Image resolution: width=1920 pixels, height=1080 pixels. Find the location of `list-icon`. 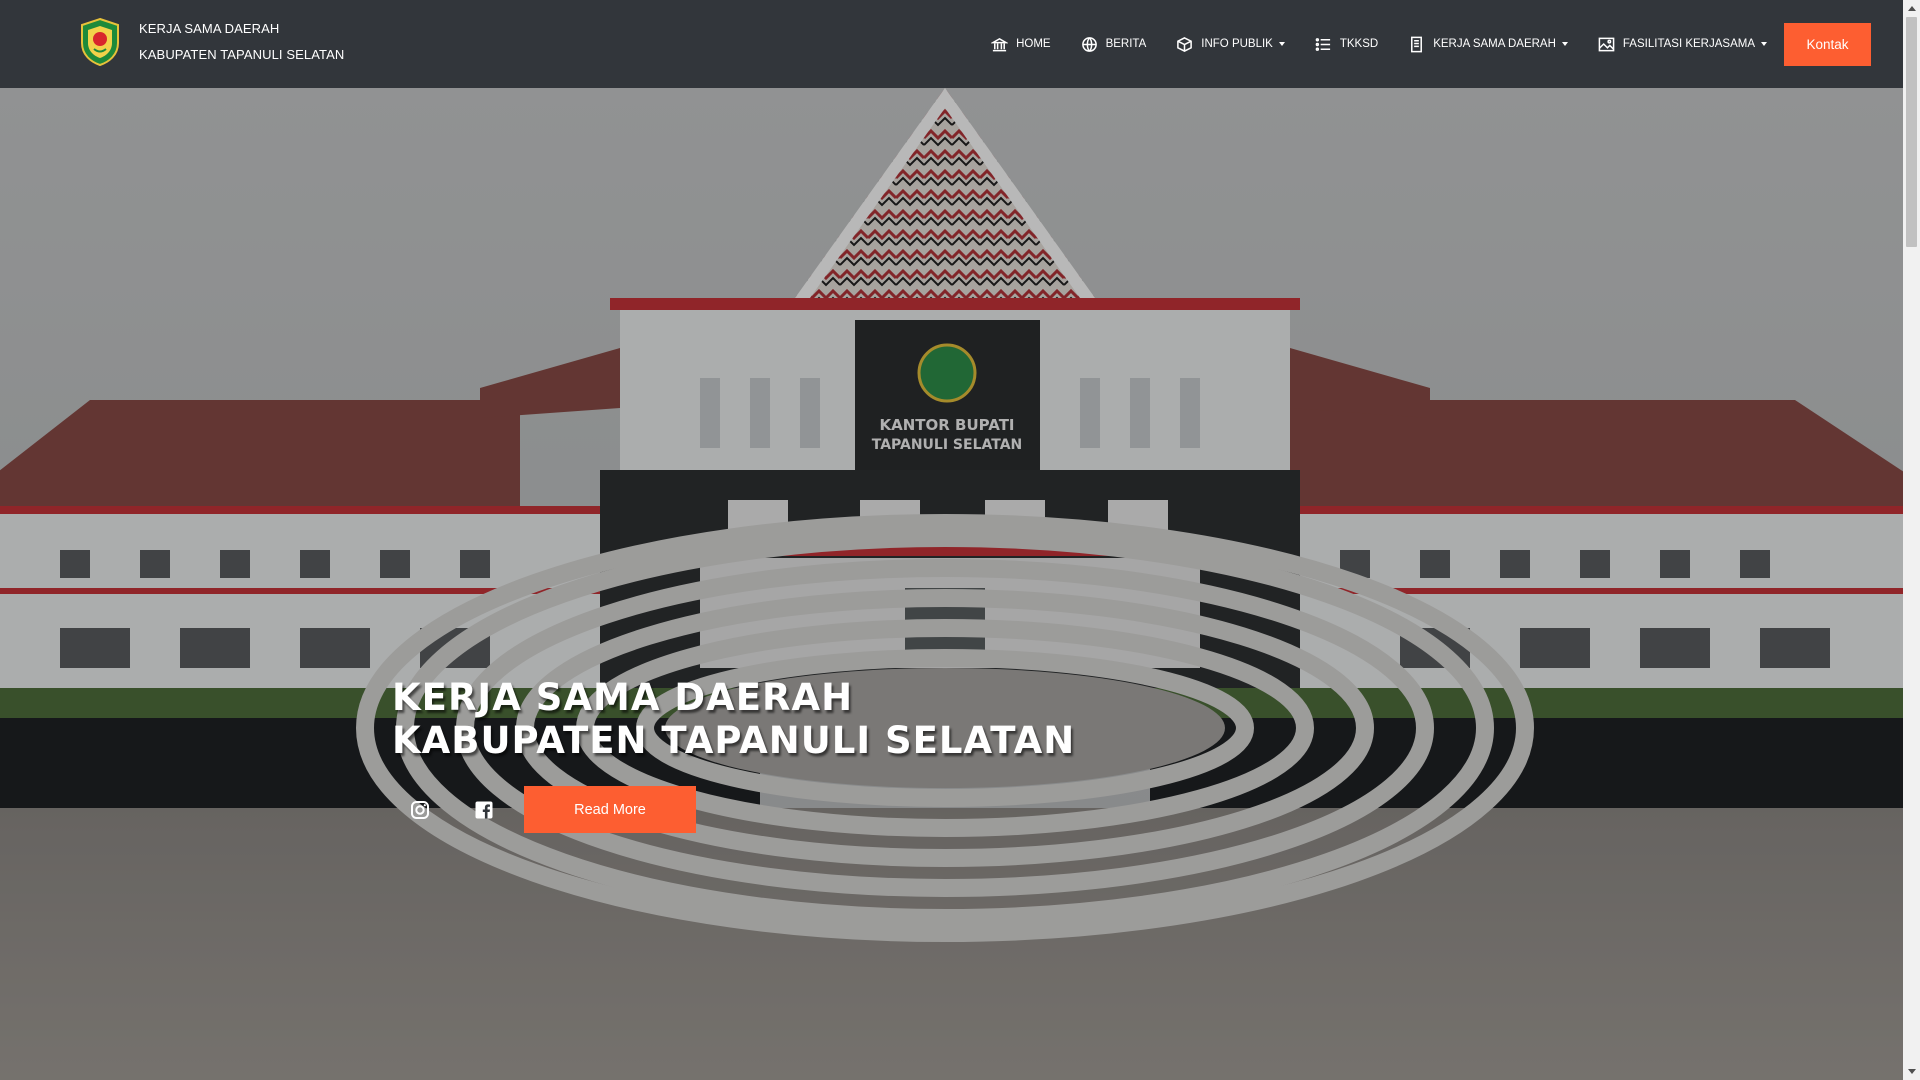

list-icon is located at coordinates (1322, 44).